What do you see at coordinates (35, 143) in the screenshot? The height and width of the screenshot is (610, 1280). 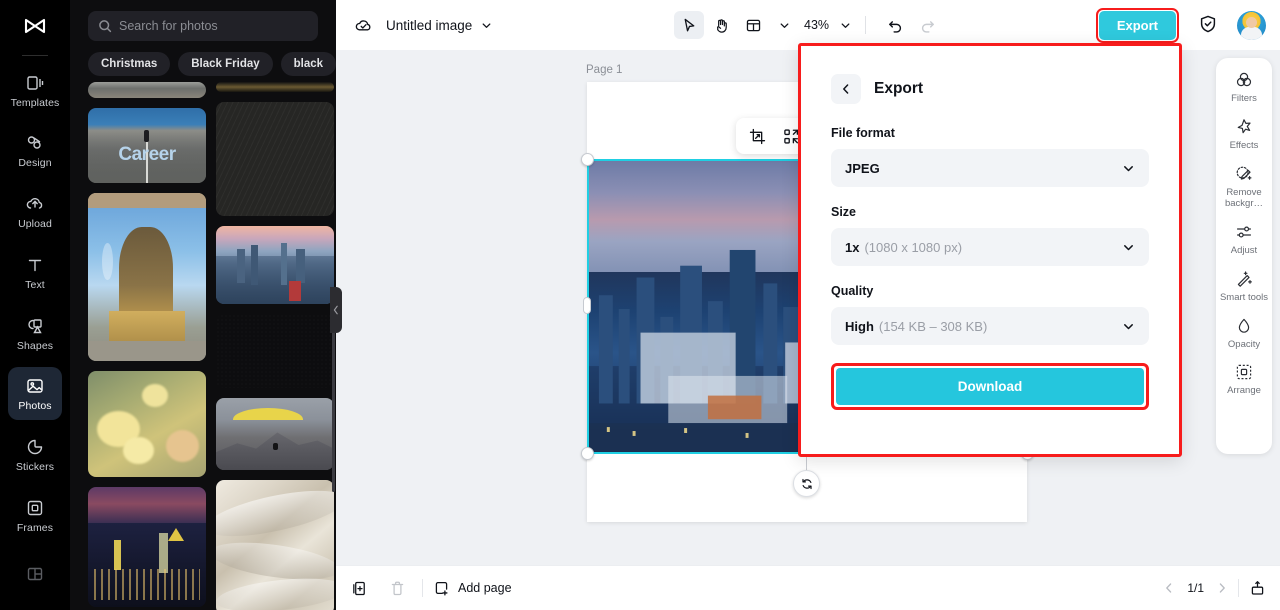 I see `design-icon` at bounding box center [35, 143].